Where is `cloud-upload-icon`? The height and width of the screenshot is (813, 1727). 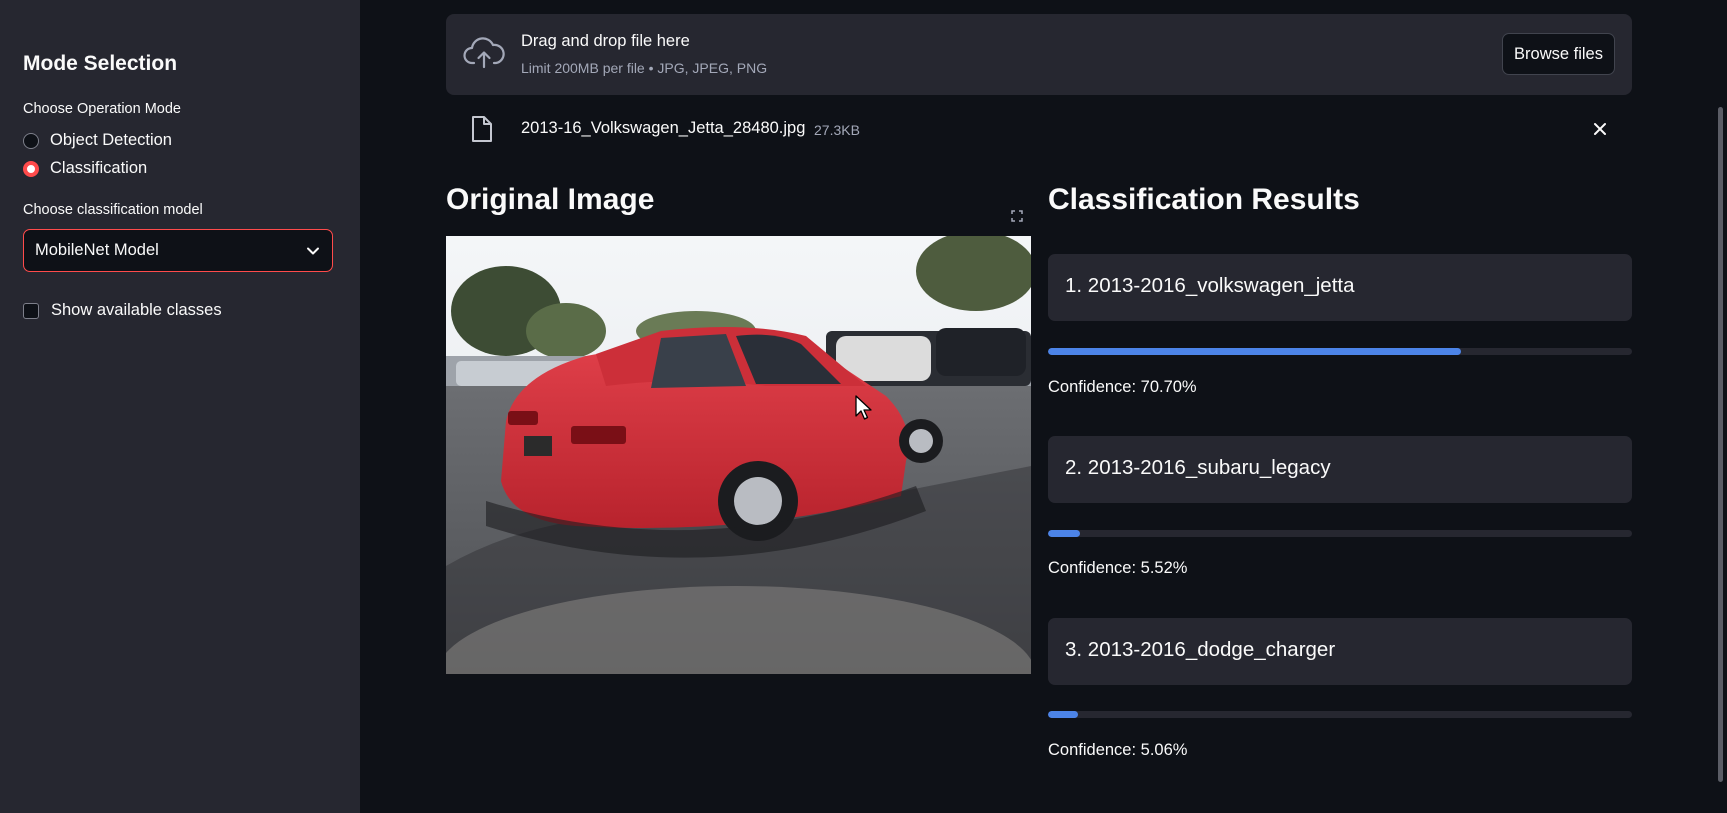 cloud-upload-icon is located at coordinates (484, 53).